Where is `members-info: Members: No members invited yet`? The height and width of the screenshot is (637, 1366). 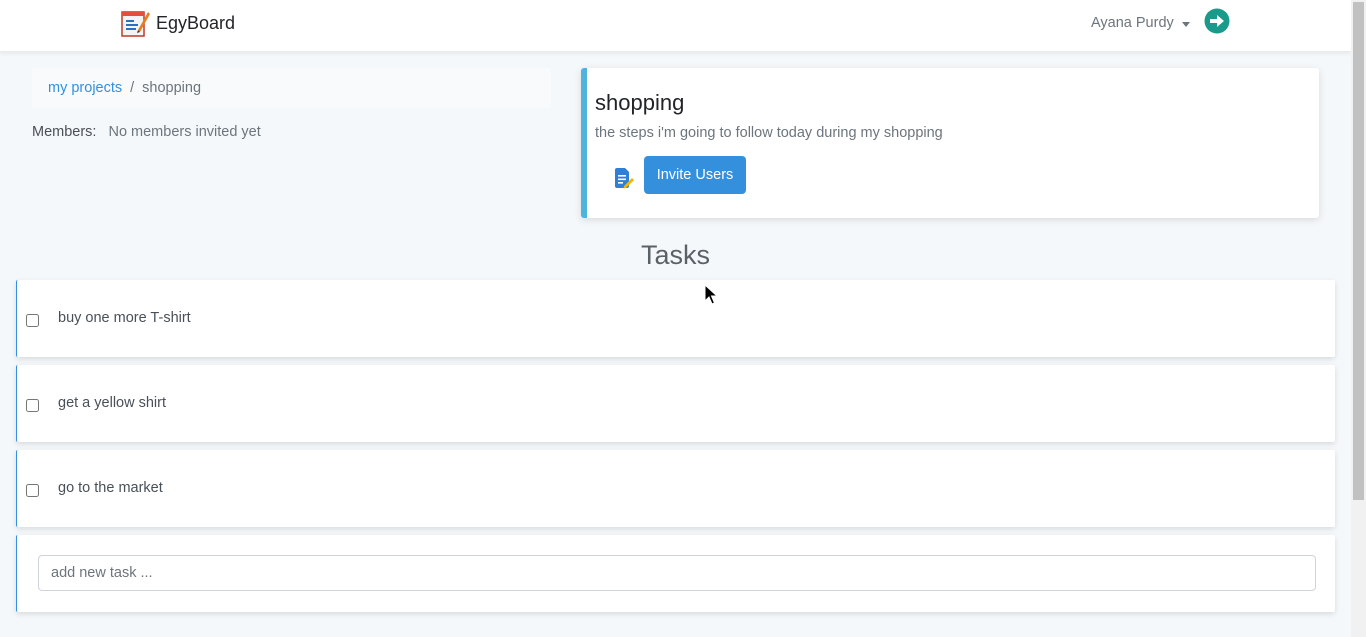
members-info: Members: No members invited yet is located at coordinates (146, 132).